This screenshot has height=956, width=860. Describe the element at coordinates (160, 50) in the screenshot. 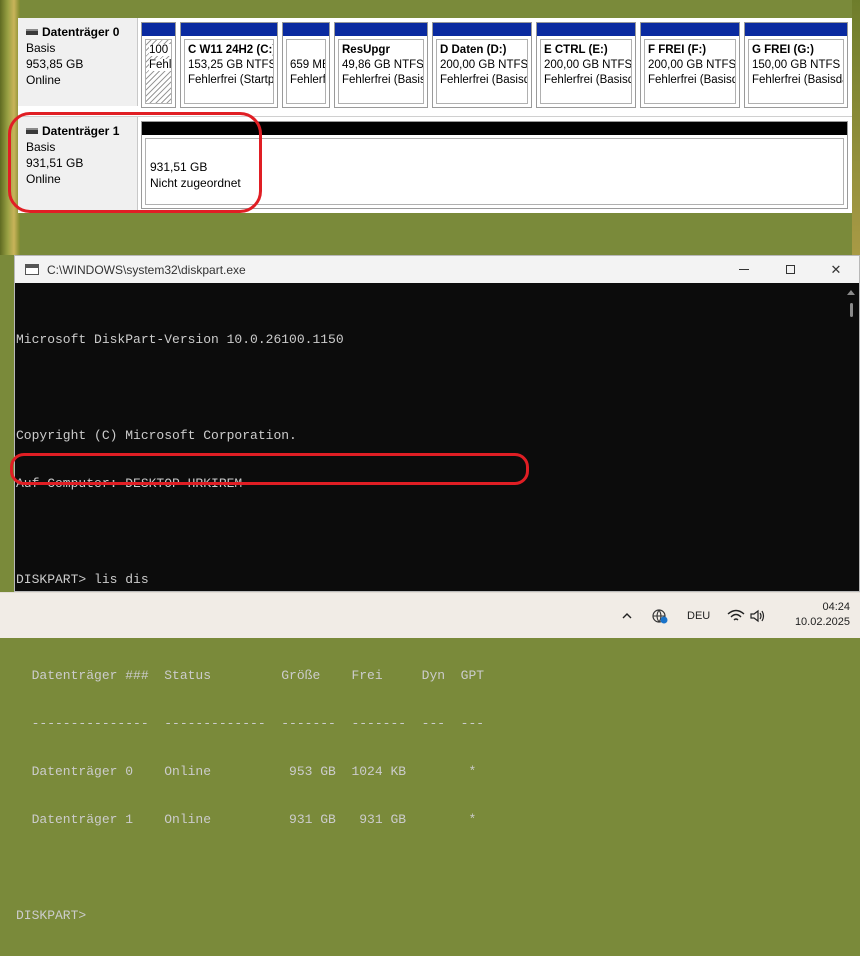

I see `partition-size: 100 MB` at that location.